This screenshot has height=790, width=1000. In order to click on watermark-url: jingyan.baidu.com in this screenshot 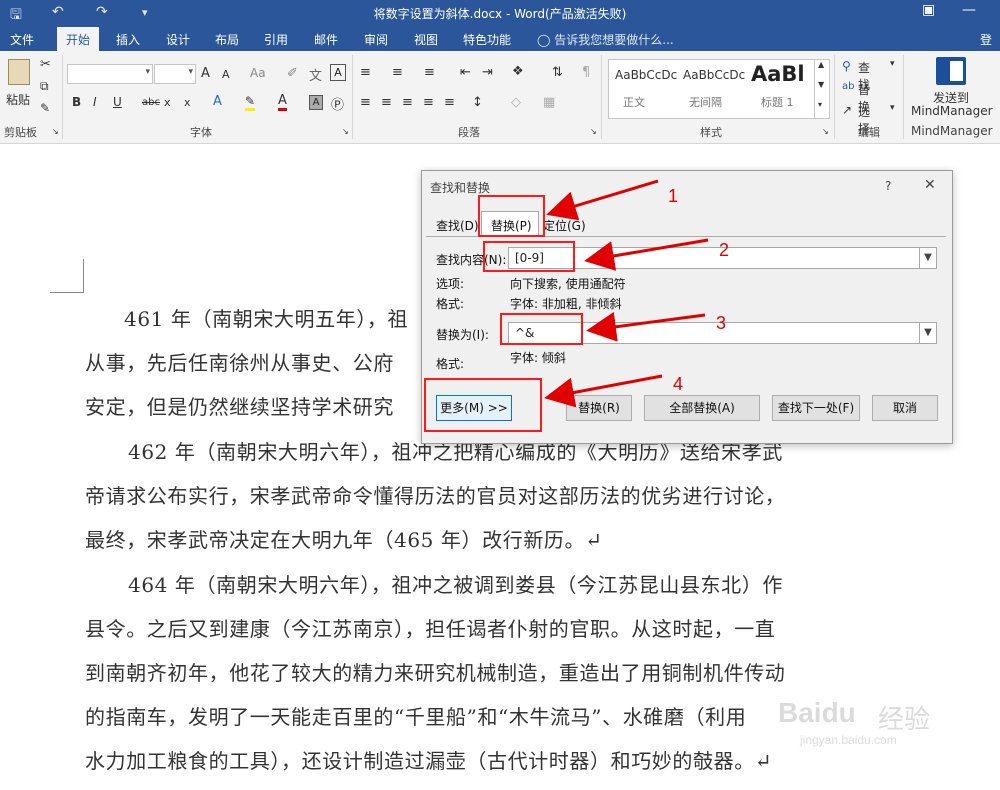, I will do `click(848, 740)`.